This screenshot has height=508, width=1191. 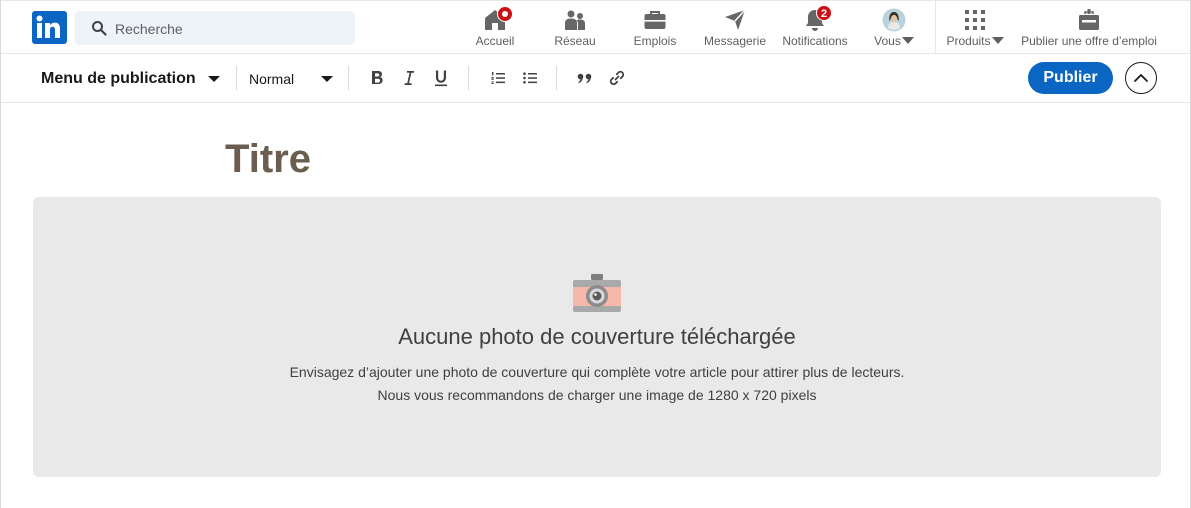 What do you see at coordinates (575, 20) in the screenshot?
I see `network-icon` at bounding box center [575, 20].